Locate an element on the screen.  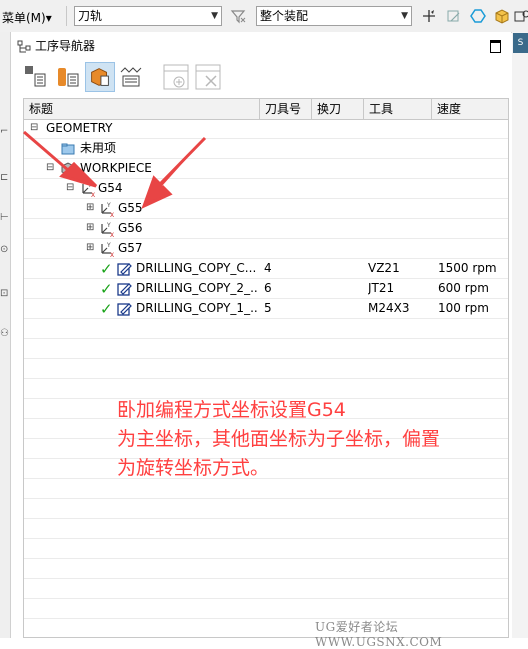
program-order-view-button is located at coordinates (36, 77).